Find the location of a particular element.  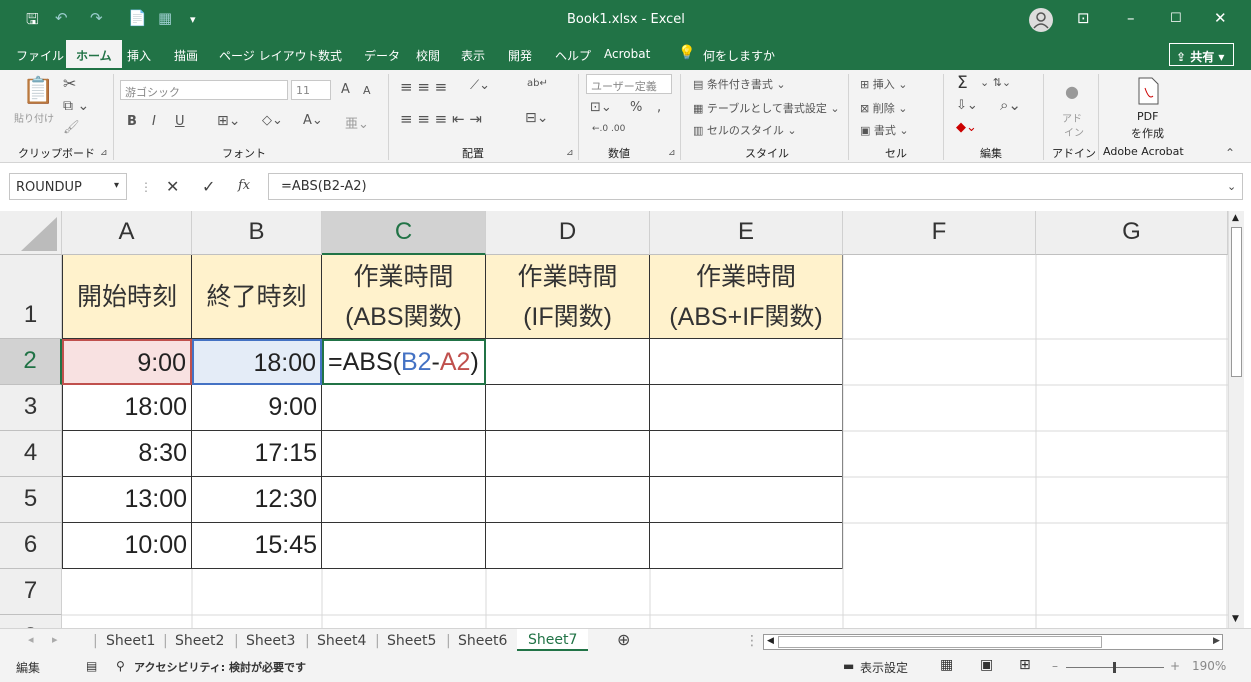

page-break-view-icon: ⊞ is located at coordinates (1025, 665).